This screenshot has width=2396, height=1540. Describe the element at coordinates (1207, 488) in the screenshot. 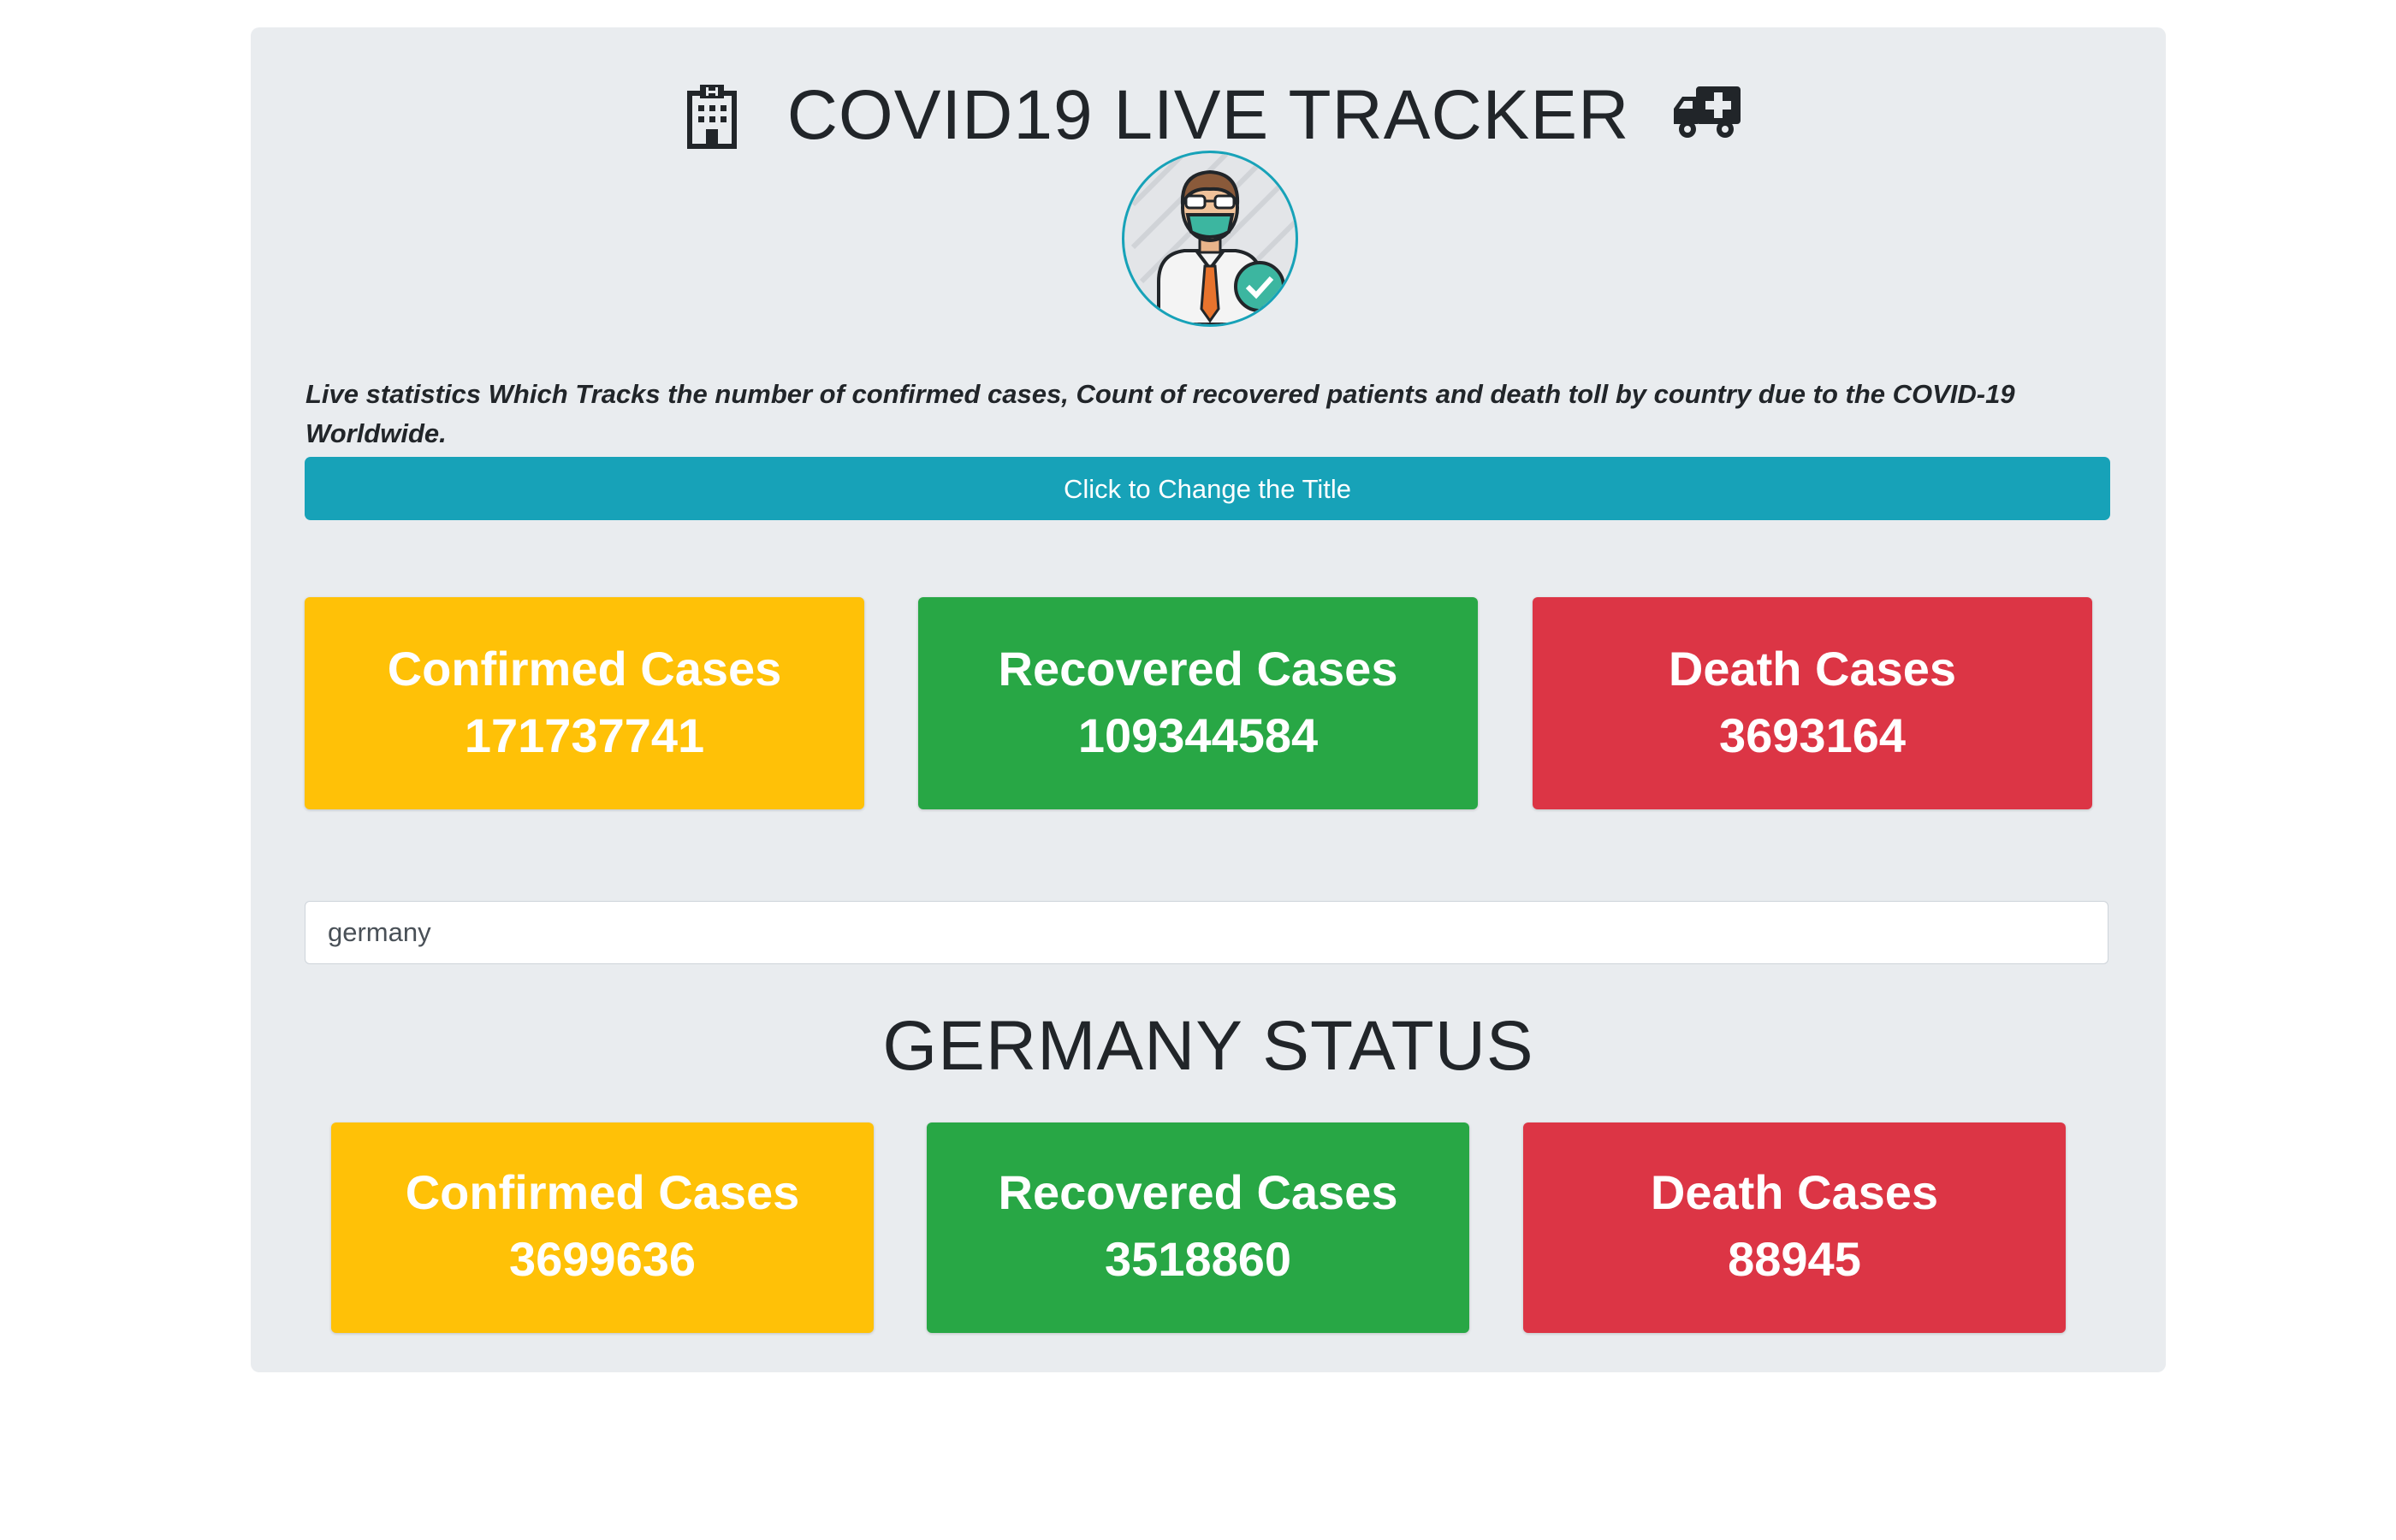

I see `change-title-button: Click to Change the Title` at that location.